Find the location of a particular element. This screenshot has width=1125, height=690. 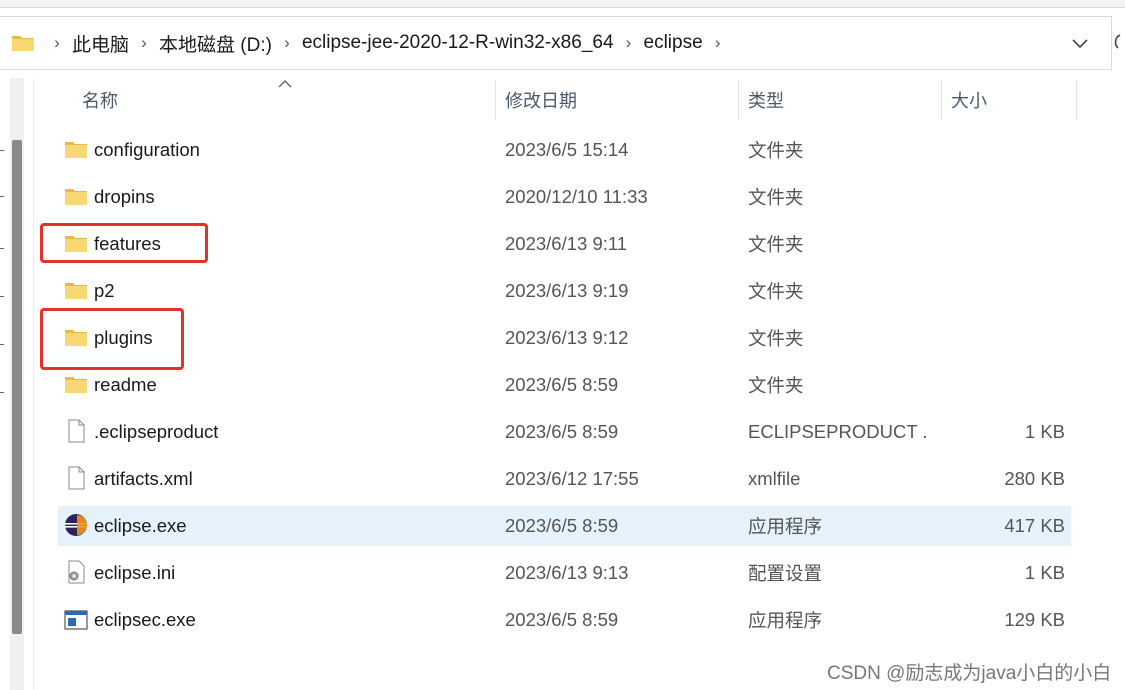

file-row-eclipse-exe: eclipse.exe 2023/6/5 8:59 应用程序 417 KB is located at coordinates (564, 526).